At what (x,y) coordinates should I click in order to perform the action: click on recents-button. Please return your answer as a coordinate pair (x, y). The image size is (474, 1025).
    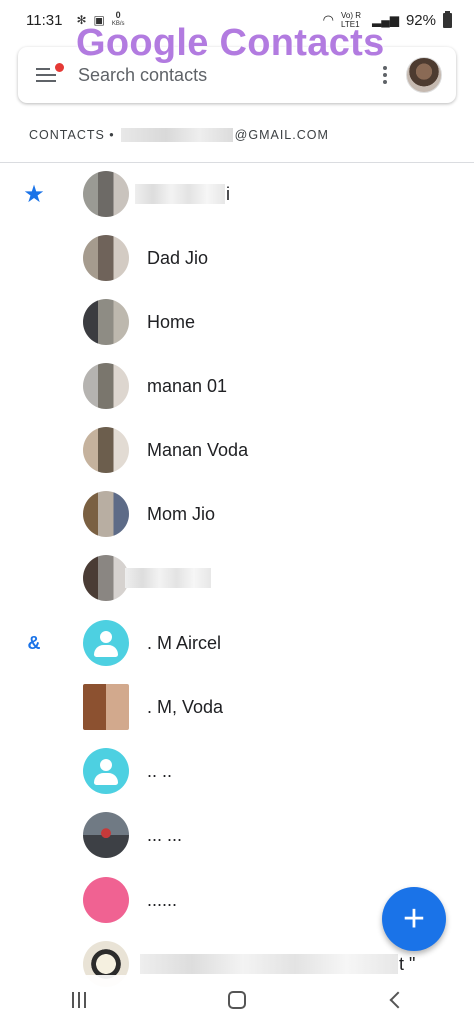
    Looking at the image, I should click on (79, 1000).